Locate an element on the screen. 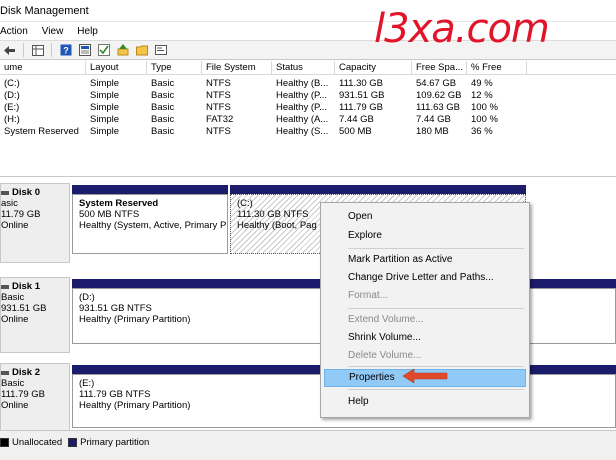 This screenshot has width=616, height=460. volume-free-space: 180 MB is located at coordinates (432, 131).